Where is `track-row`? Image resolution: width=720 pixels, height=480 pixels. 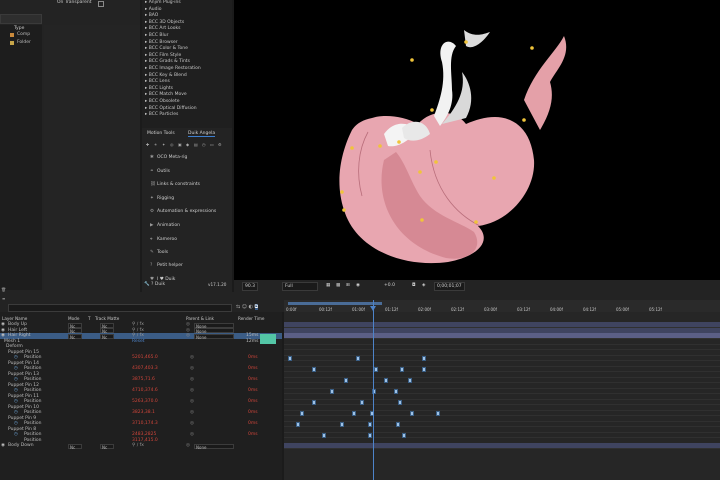
track-row is located at coordinates (502, 446).